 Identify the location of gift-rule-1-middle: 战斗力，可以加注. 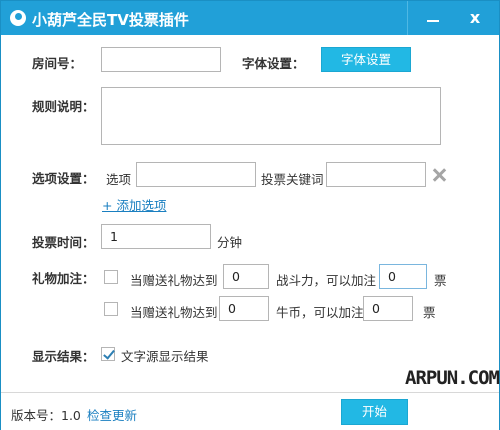
(326, 280).